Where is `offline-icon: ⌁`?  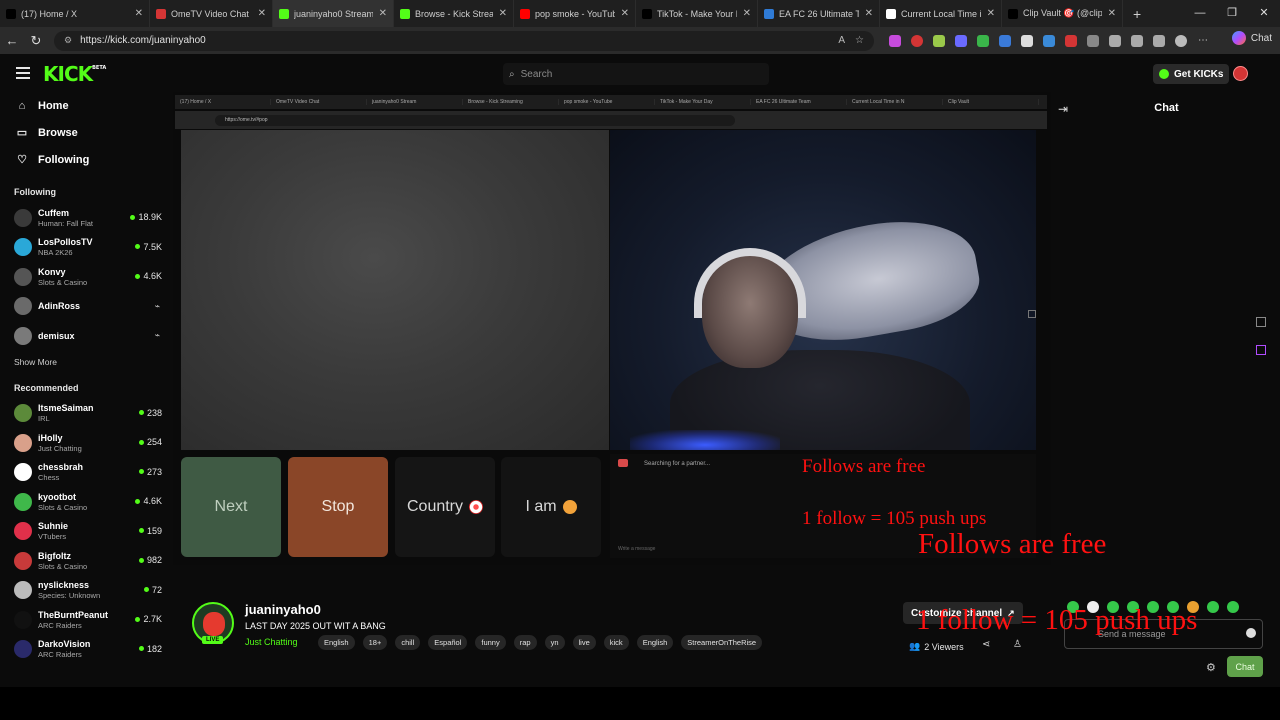 offline-icon: ⌁ is located at coordinates (157, 305).